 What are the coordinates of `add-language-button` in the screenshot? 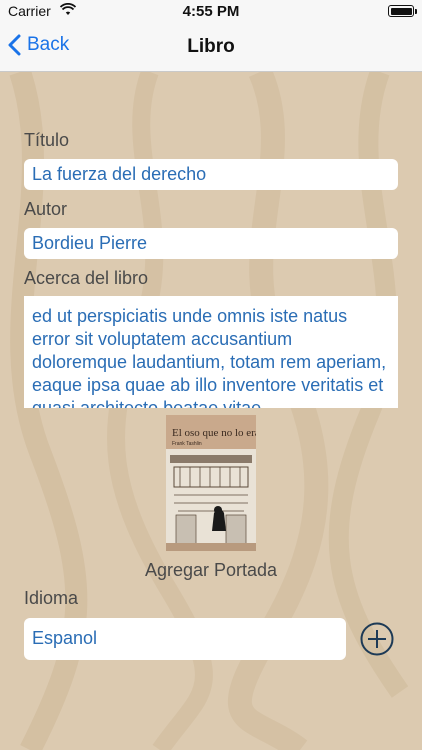 It's located at (377, 639).